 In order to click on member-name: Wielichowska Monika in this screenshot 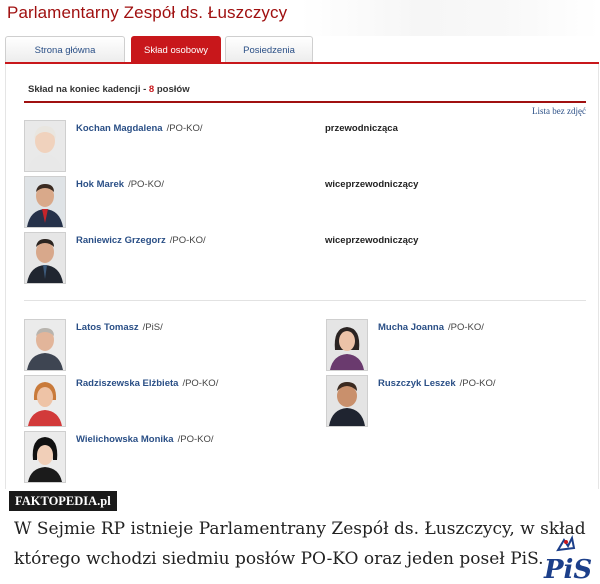, I will do `click(125, 439)`.